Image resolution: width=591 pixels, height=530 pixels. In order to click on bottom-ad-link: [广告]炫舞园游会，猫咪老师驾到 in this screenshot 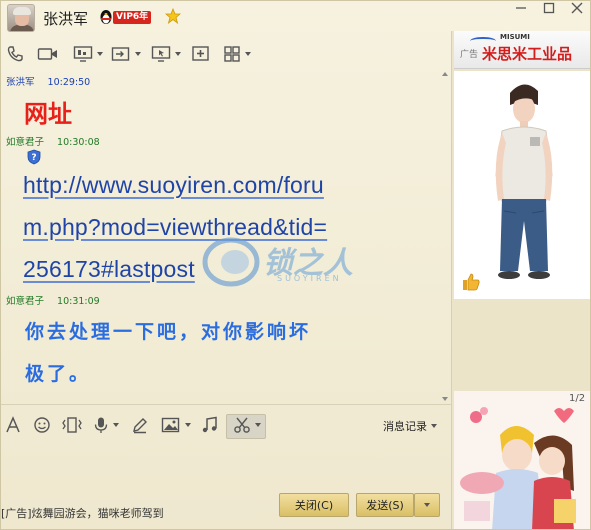, I will do `click(82, 513)`.